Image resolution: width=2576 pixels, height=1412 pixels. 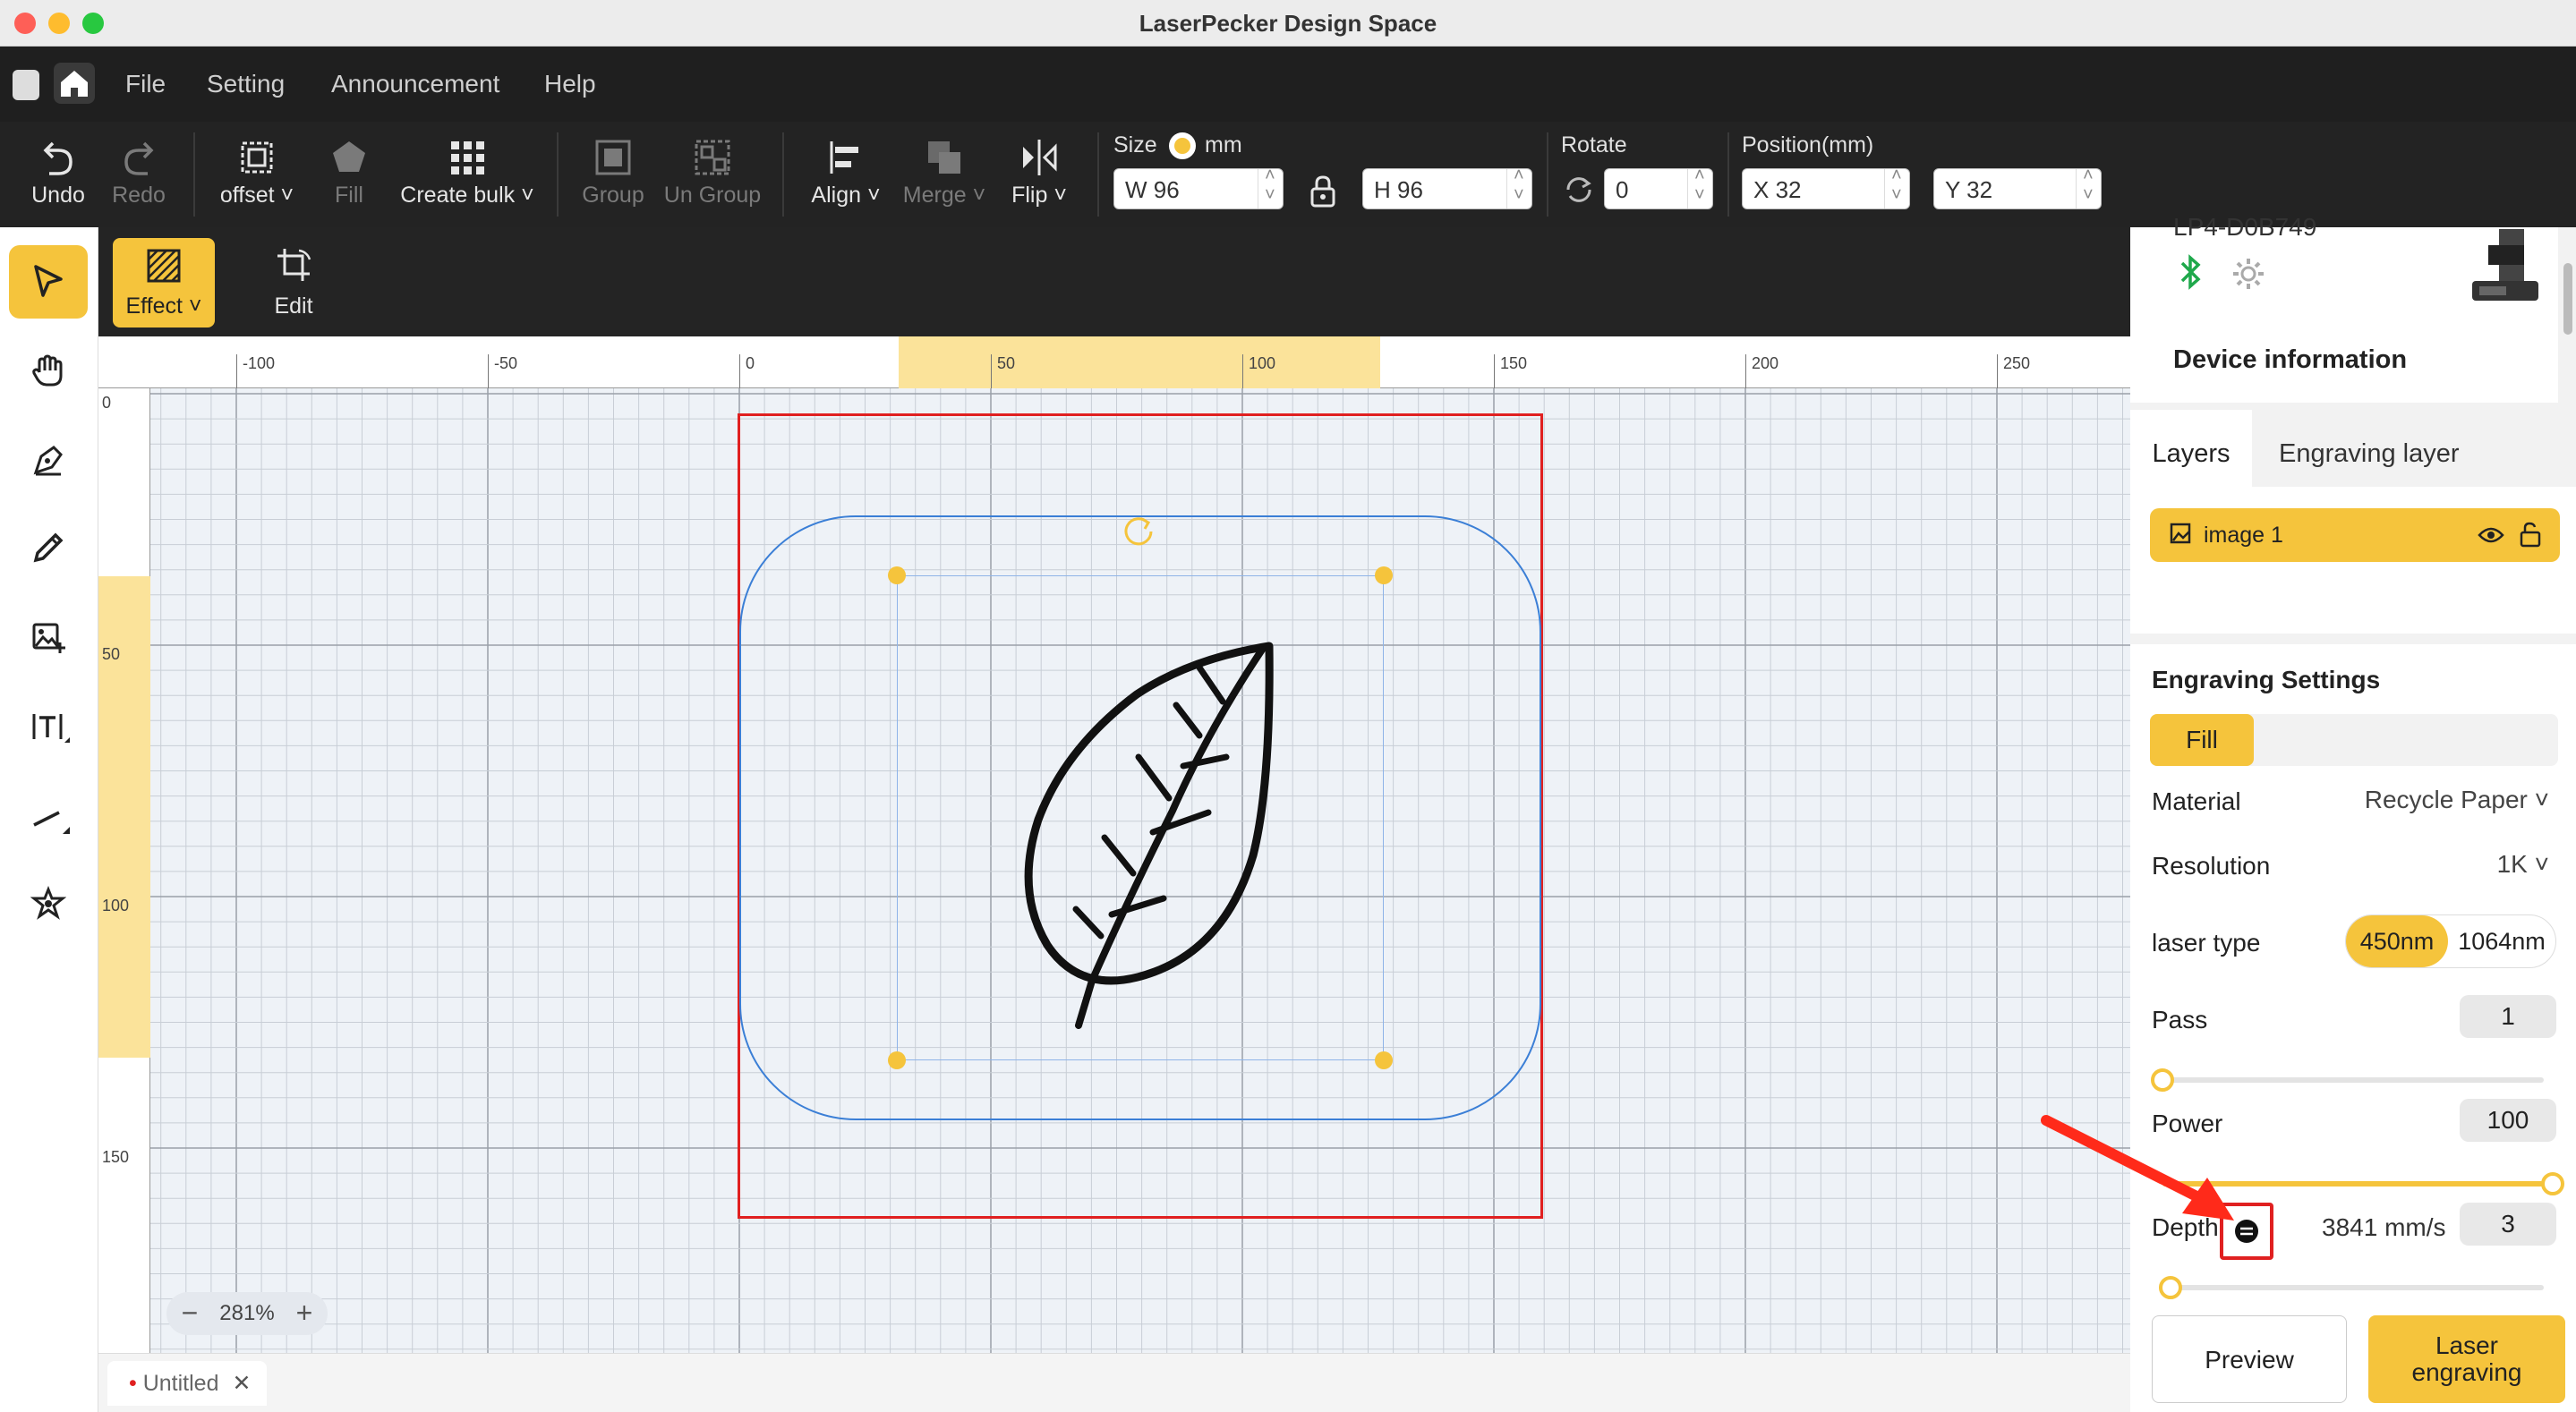 I want to click on ungroup-icon, so click(x=712, y=158).